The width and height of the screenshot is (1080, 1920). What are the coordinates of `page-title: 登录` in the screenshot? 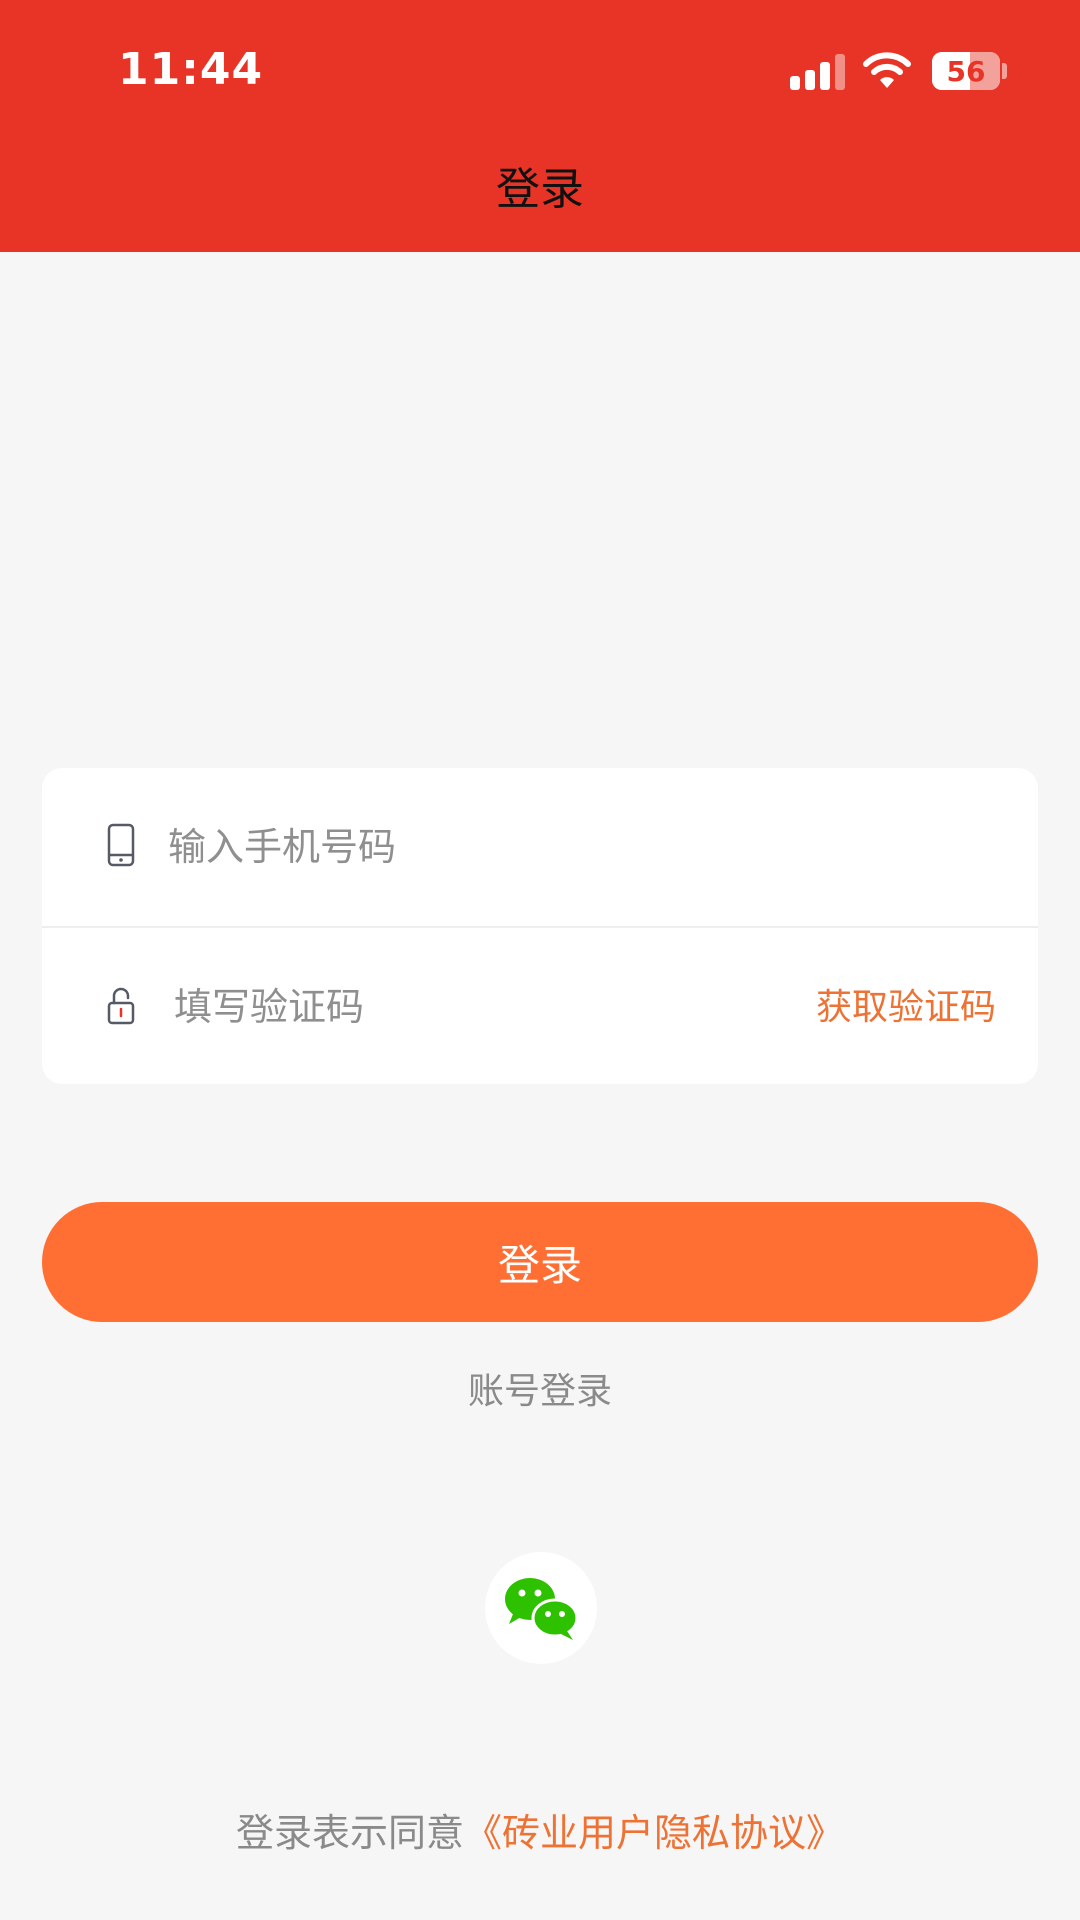 It's located at (540, 189).